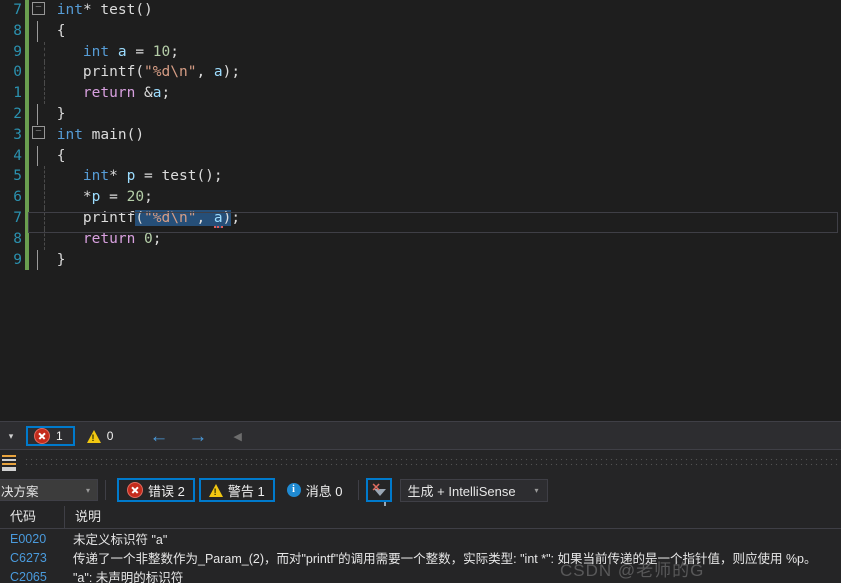  I want to click on filter-messages-button: 消息 0, so click(315, 490).